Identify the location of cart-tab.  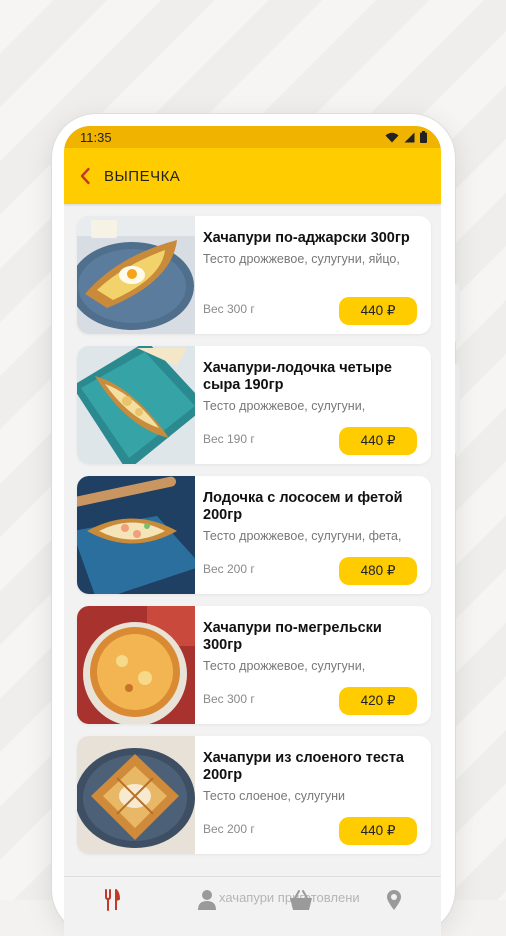
(301, 902).